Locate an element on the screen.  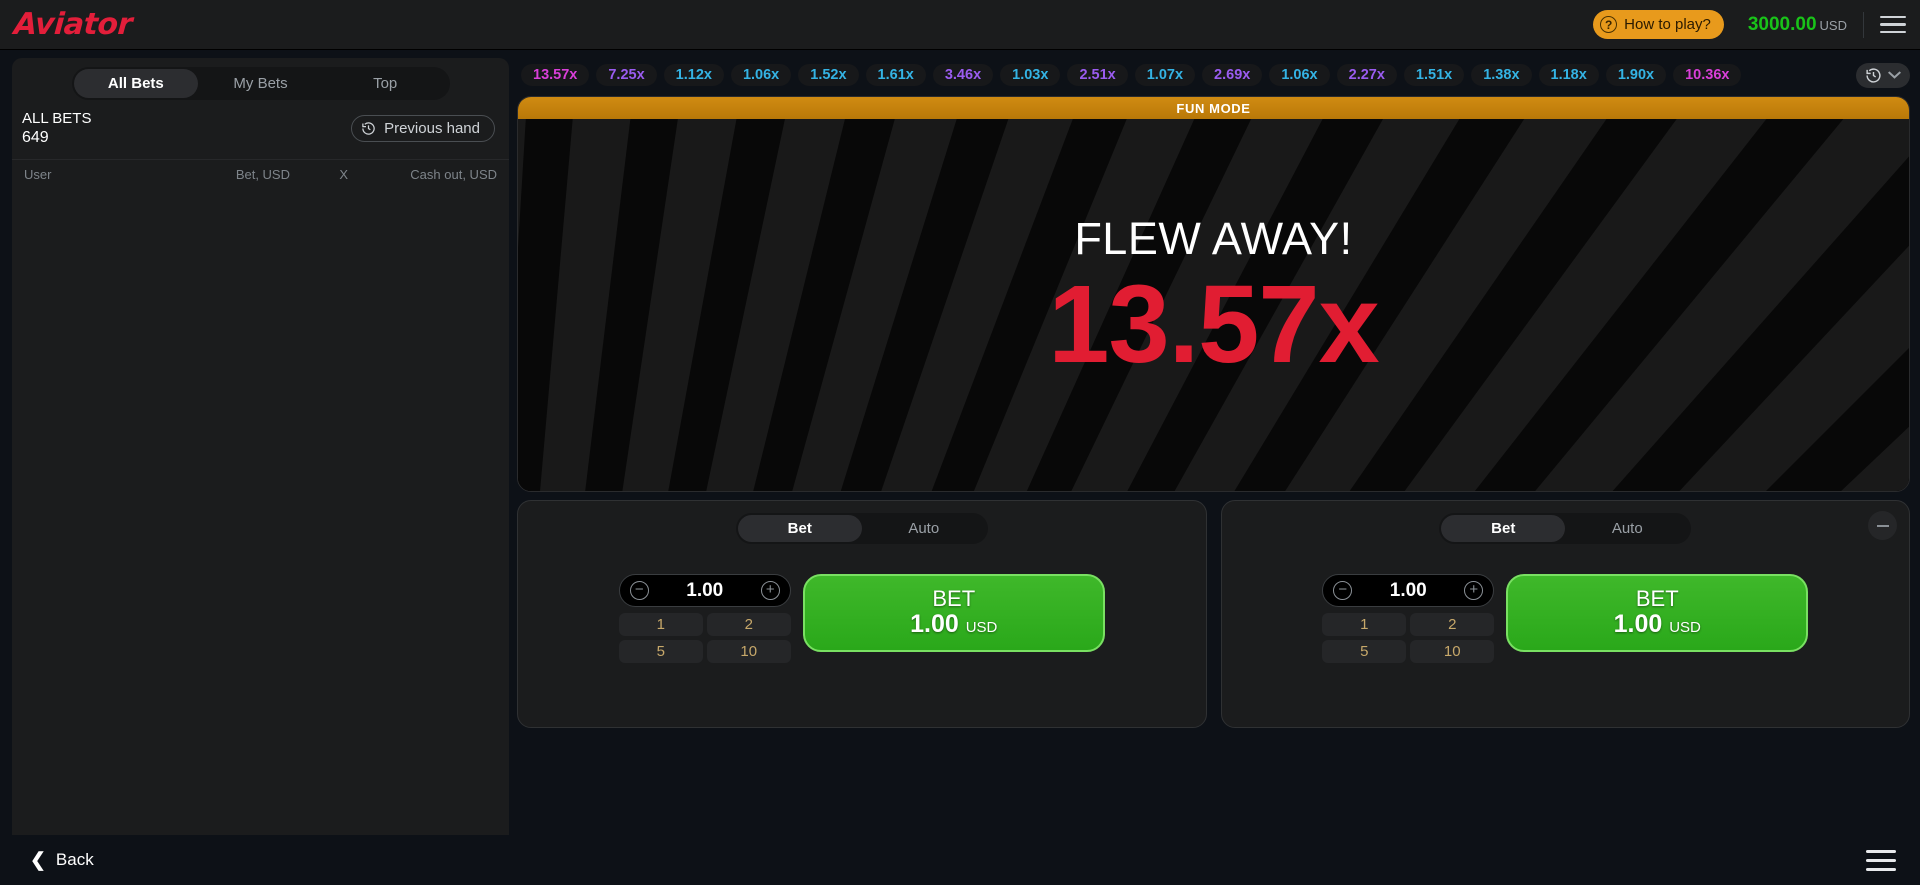
how-to-play-button: ? How to play? is located at coordinates (1658, 24).